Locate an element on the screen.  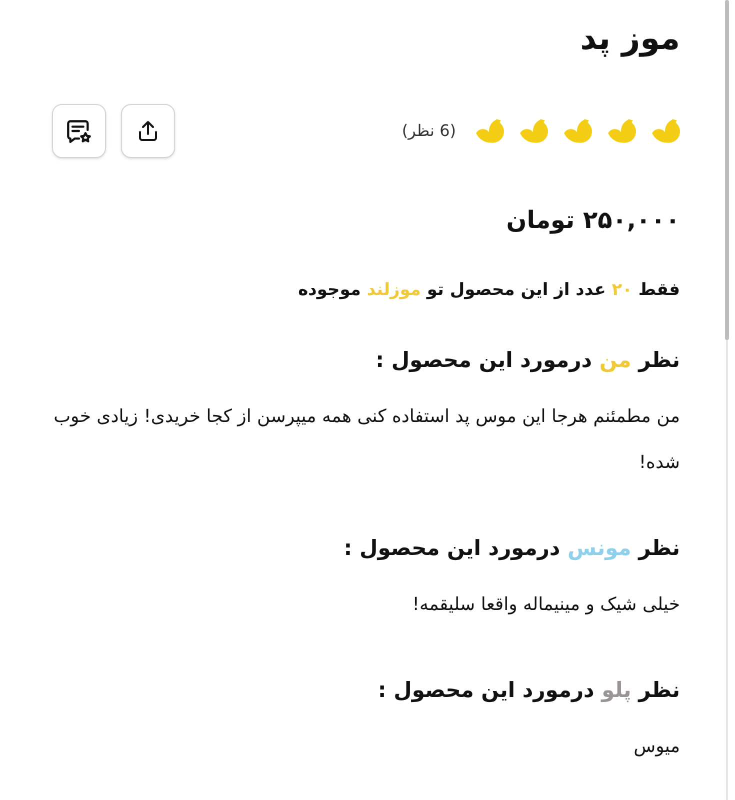
review-heading: نظر من درمورد این محصول : is located at coordinates (527, 360).